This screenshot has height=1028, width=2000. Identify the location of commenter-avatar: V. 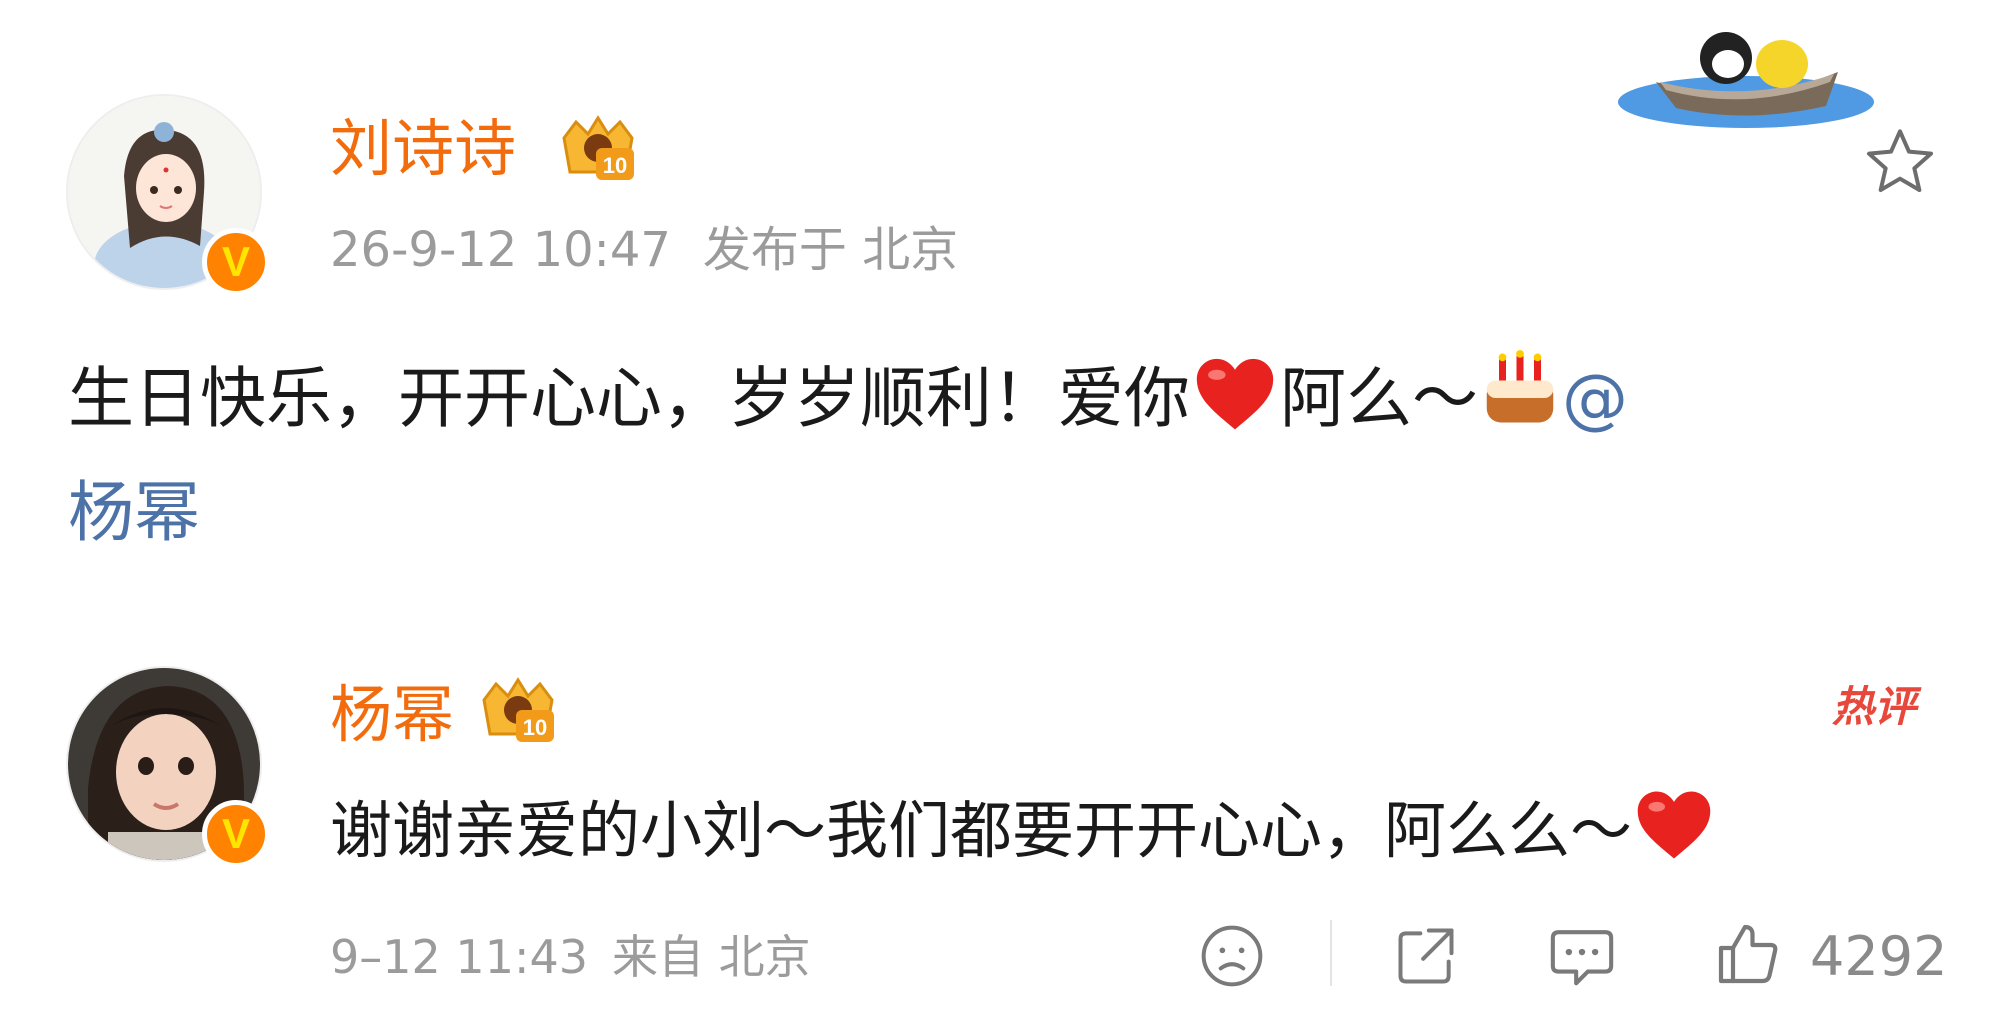
(168, 767).